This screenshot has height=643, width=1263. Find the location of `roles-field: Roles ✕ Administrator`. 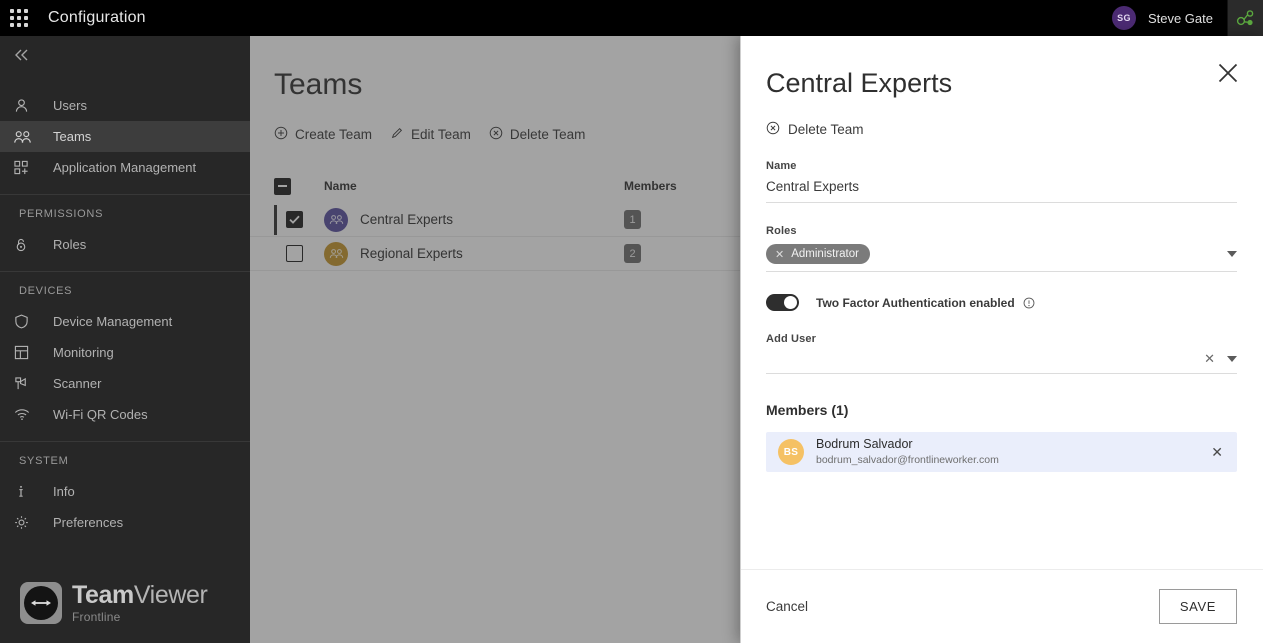

roles-field: Roles ✕ Administrator is located at coordinates (1001, 237).